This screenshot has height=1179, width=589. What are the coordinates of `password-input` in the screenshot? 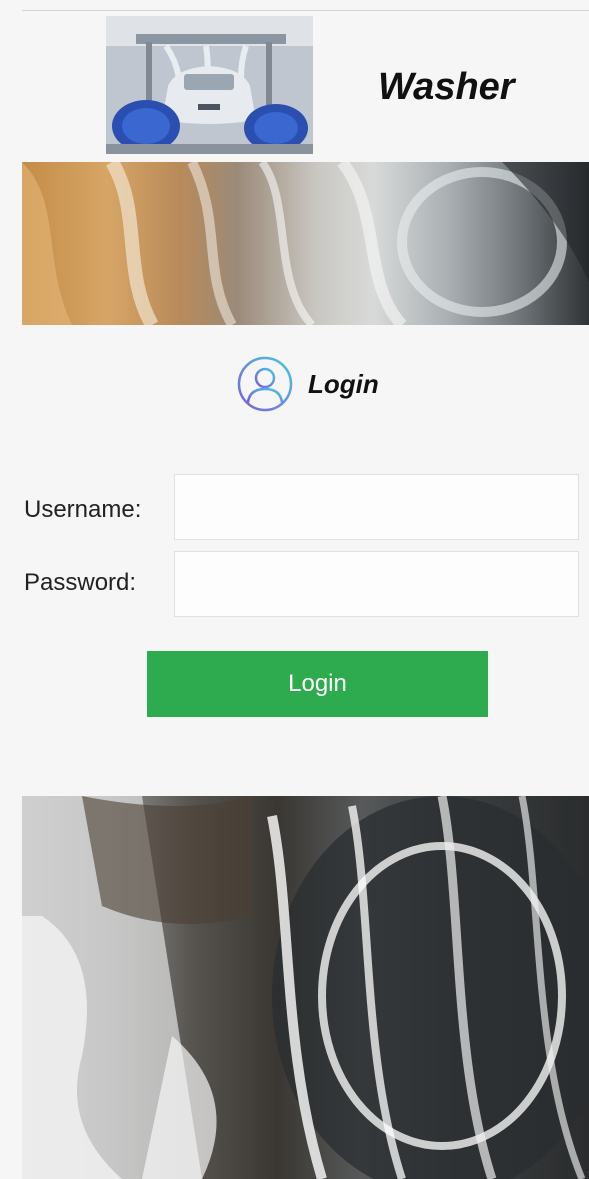 It's located at (376, 584).